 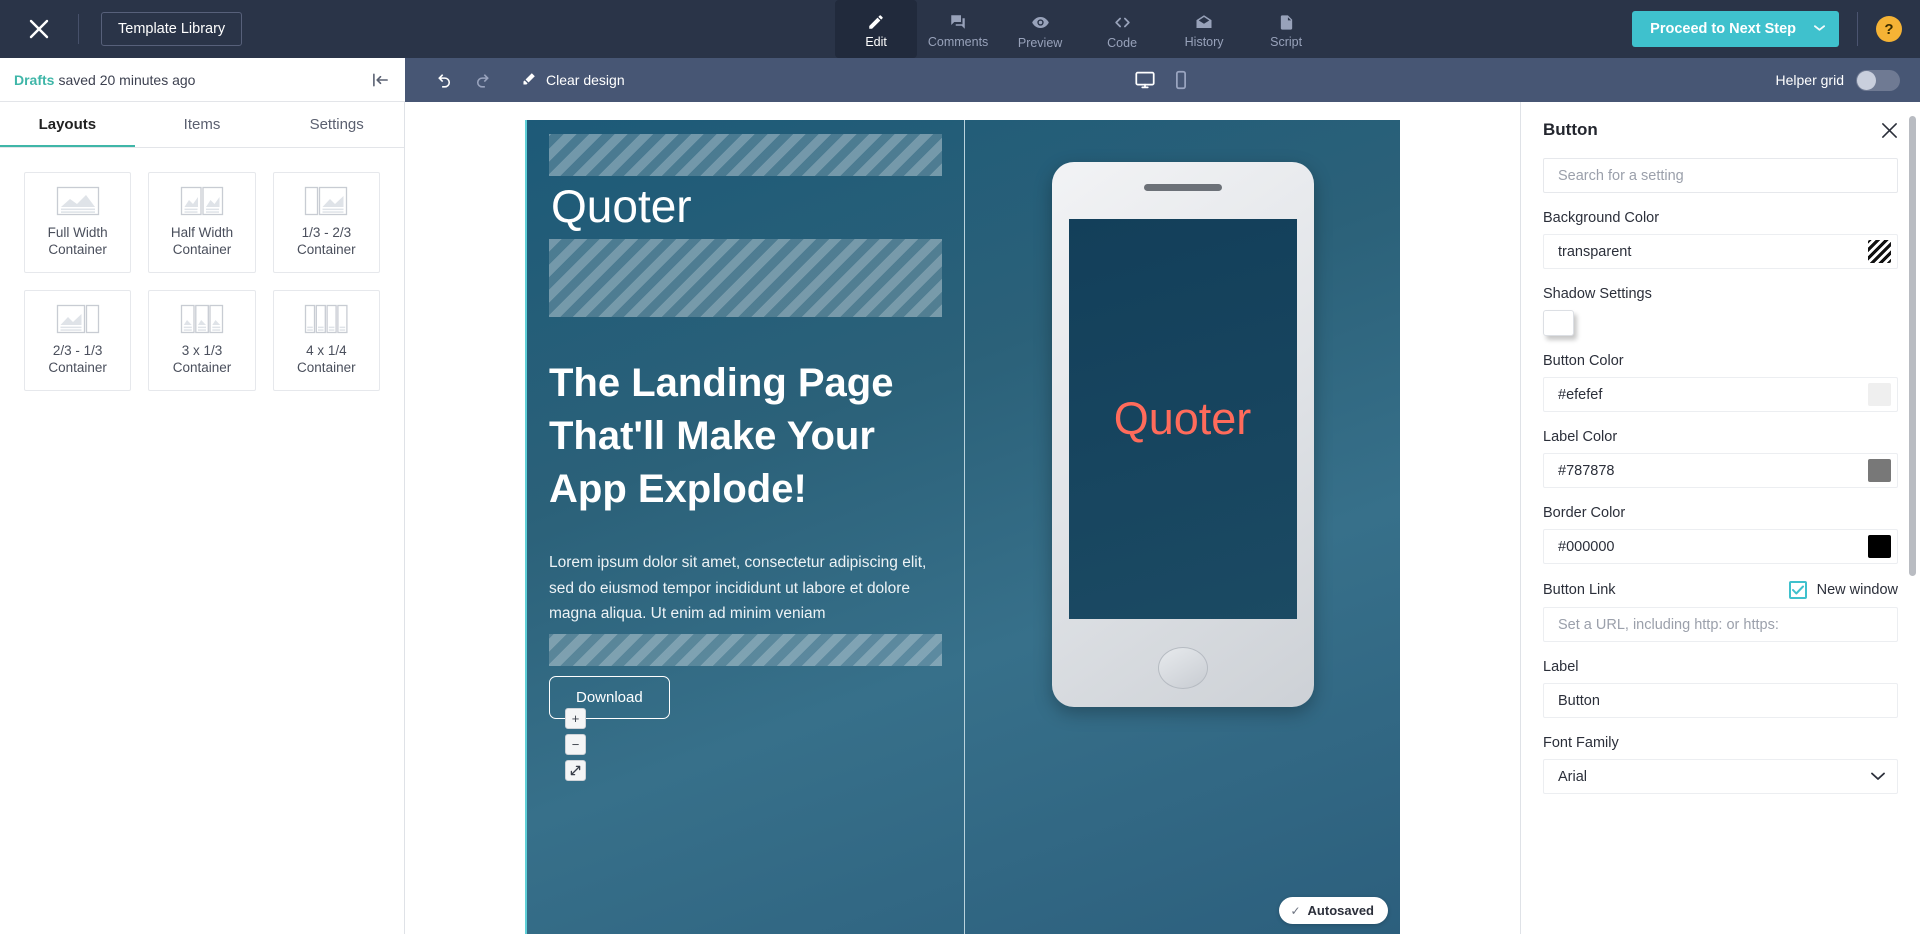 What do you see at coordinates (1720, 251) in the screenshot?
I see `background-color-field: transparent` at bounding box center [1720, 251].